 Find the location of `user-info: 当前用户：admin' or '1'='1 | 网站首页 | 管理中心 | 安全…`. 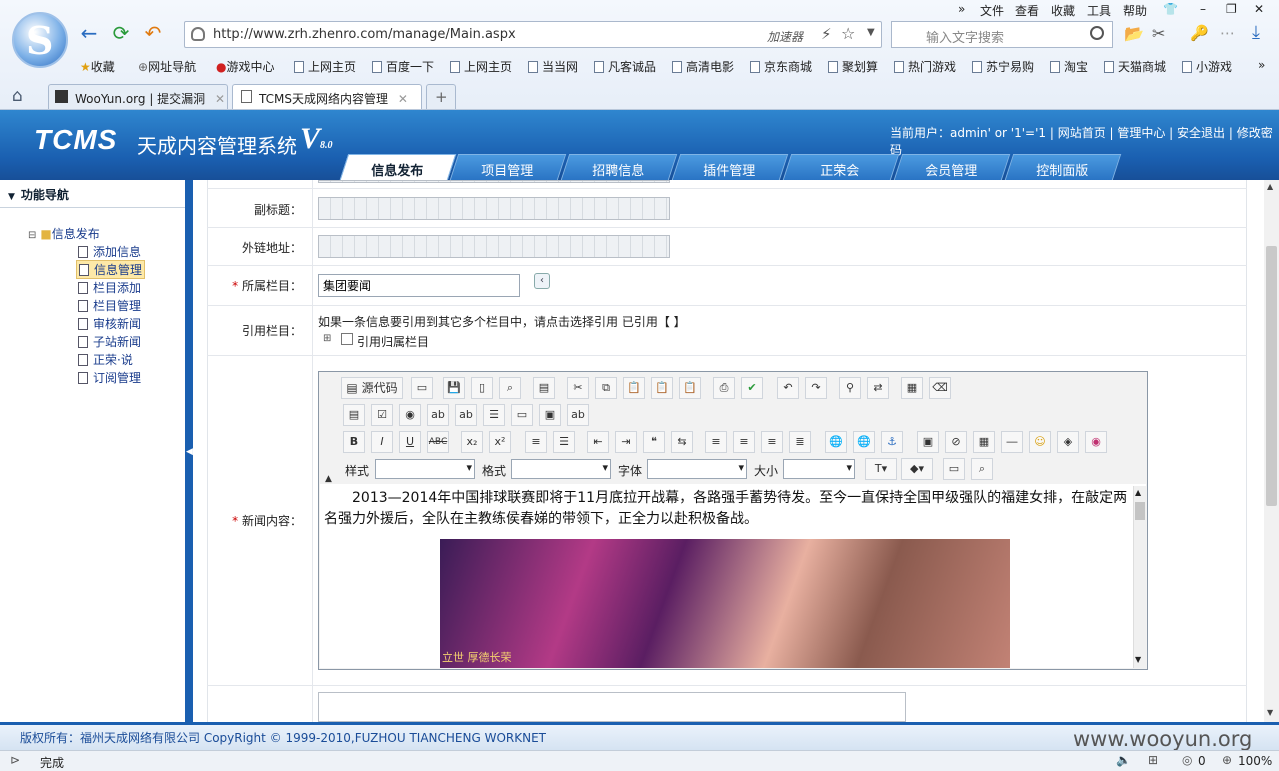

user-info: 当前用户：admin' or '1'='1 | 网站首页 | 管理中心 | 安全… is located at coordinates (1084, 141).